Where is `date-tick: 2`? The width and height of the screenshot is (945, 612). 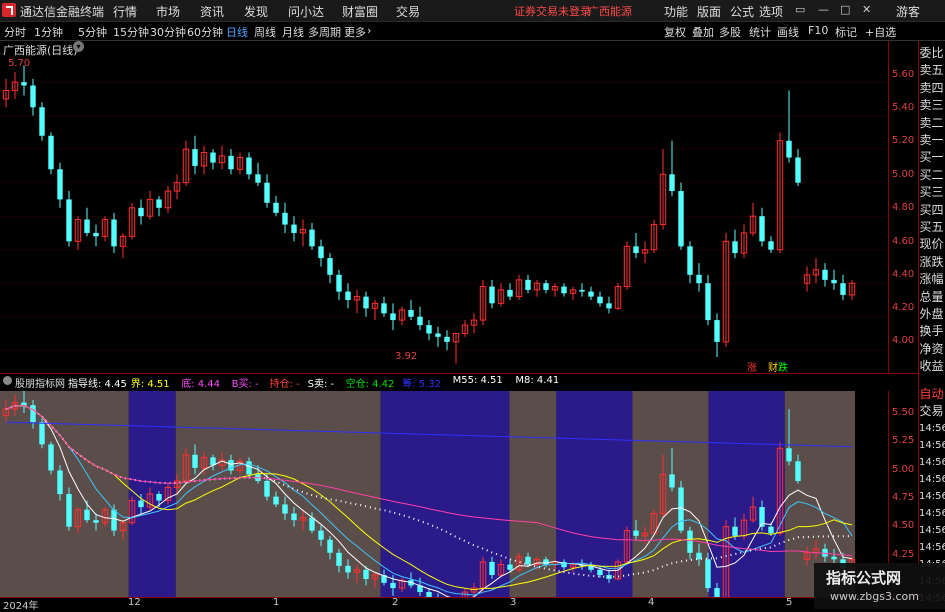 date-tick: 2 is located at coordinates (395, 602).